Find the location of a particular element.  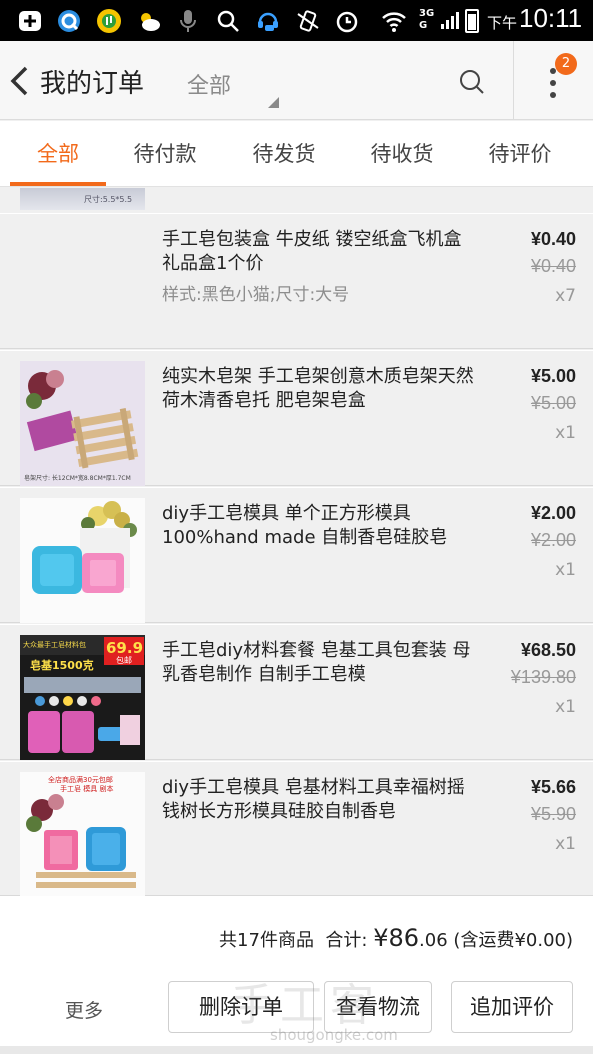

product-price: ¥5.66 is located at coordinates (553, 787).